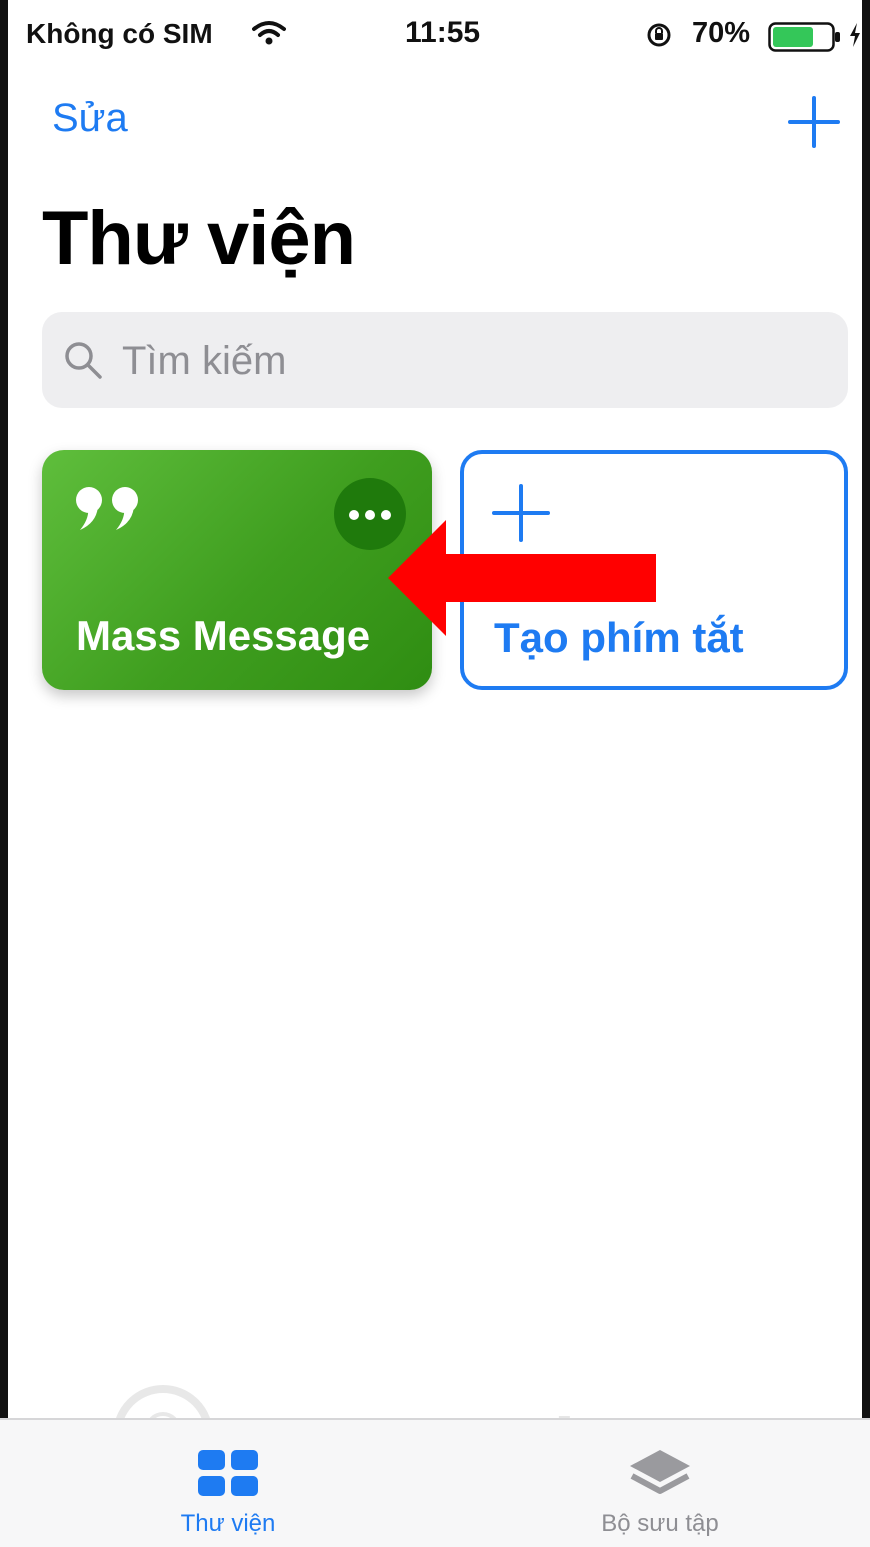 The width and height of the screenshot is (870, 1547). I want to click on status-bar: Không có SIM 11:55 70%, so click(435, 40).